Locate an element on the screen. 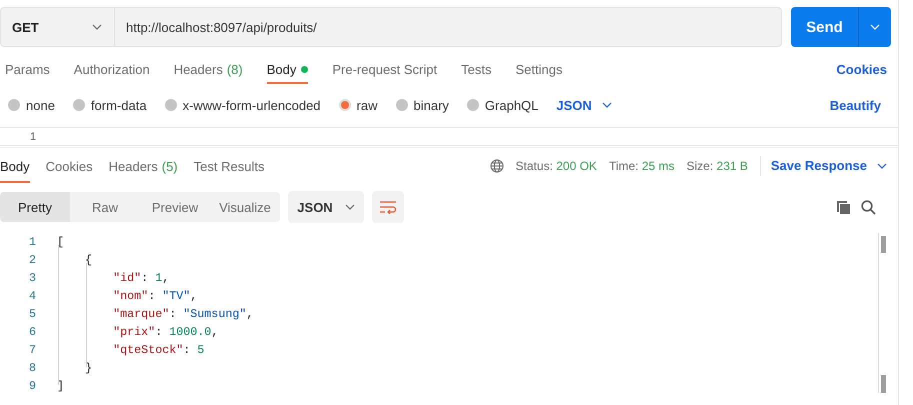 The image size is (913, 405). code-line: "prix": 1000.0, is located at coordinates (165, 332).